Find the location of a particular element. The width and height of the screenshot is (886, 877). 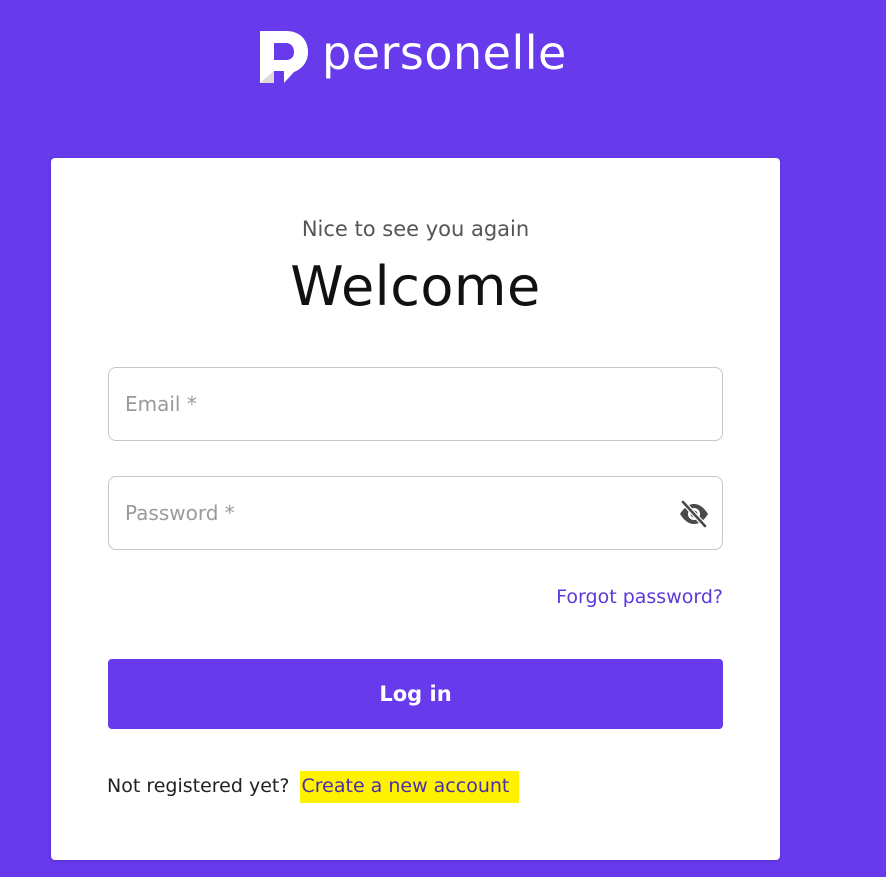

create-account-link: Create a new account is located at coordinates (409, 787).